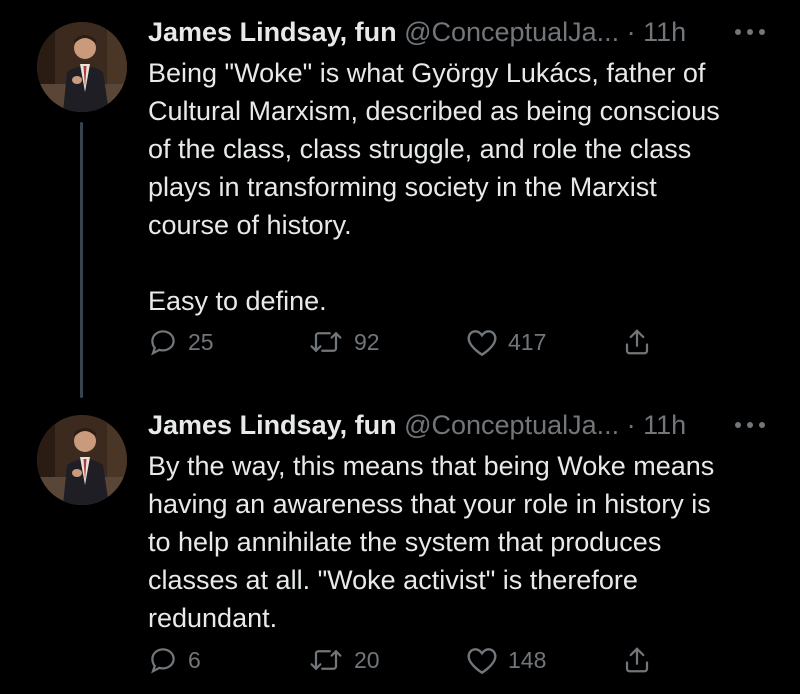 The height and width of the screenshot is (694, 800). What do you see at coordinates (428, 660) in the screenshot?
I see `action-bar: 6 20 148` at bounding box center [428, 660].